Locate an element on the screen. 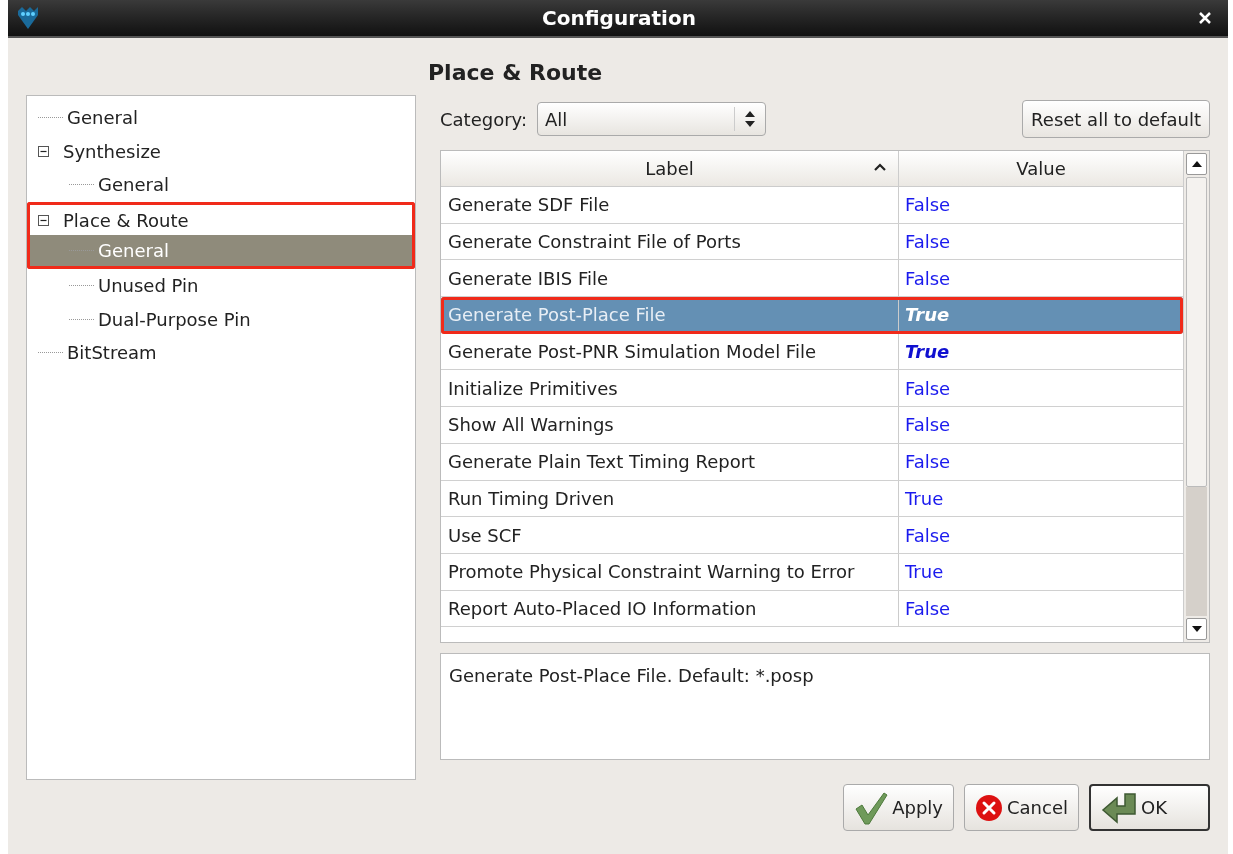 The width and height of the screenshot is (1233, 854). table-row: Generate Constraint File of Ports False is located at coordinates (812, 242).